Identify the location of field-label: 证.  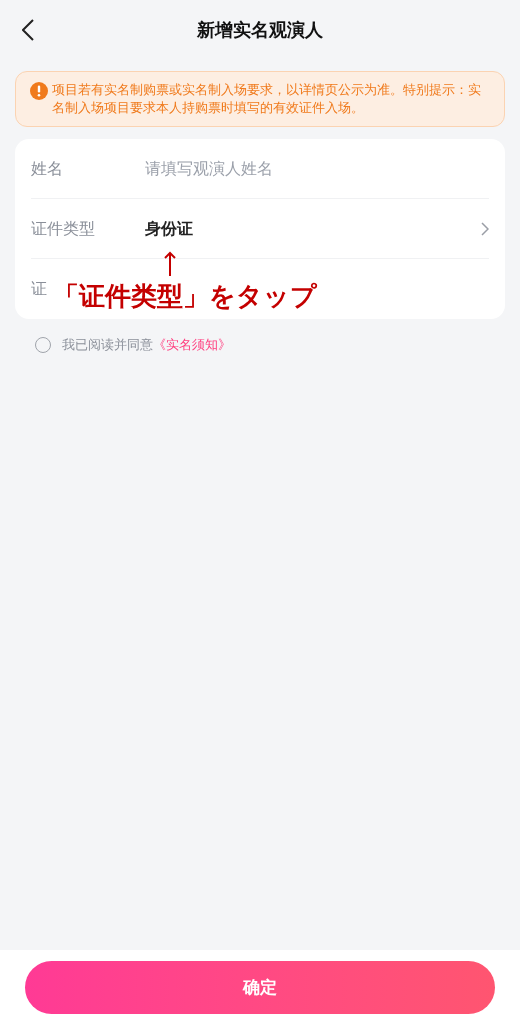
(39, 288).